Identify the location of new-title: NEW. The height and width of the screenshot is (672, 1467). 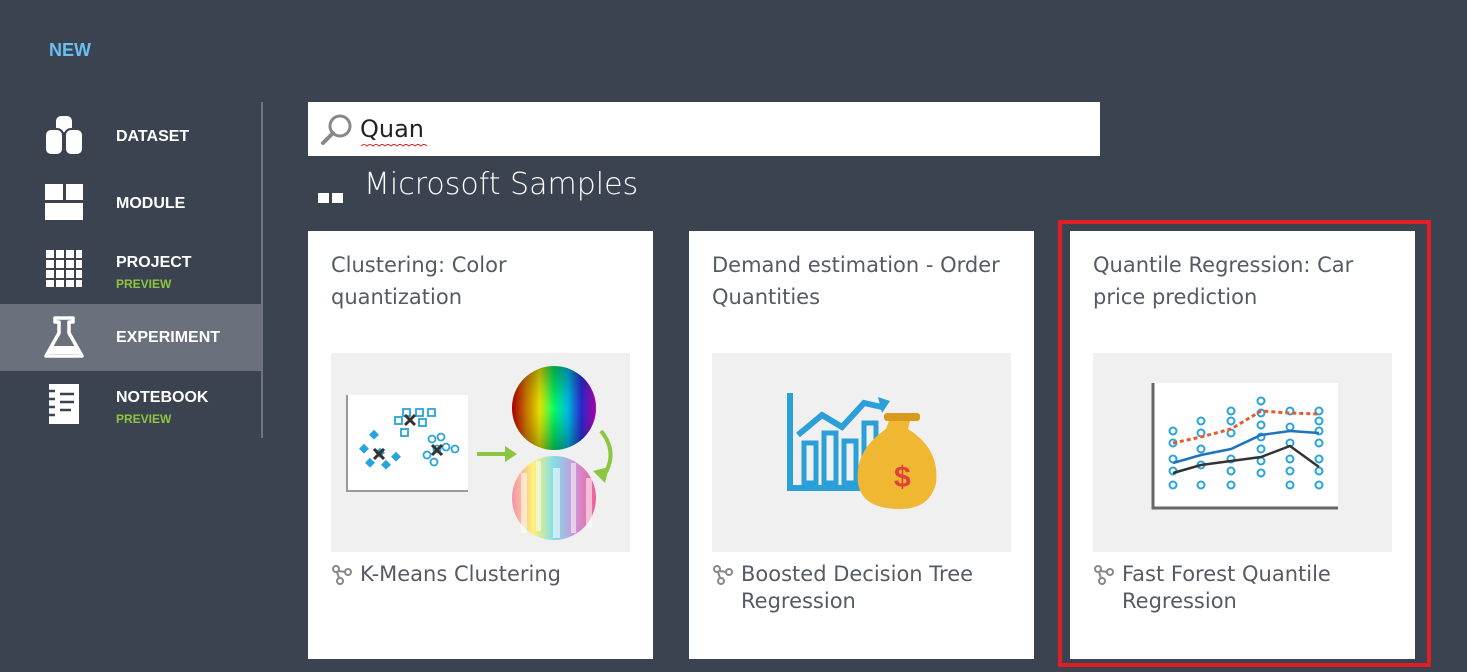
(70, 50).